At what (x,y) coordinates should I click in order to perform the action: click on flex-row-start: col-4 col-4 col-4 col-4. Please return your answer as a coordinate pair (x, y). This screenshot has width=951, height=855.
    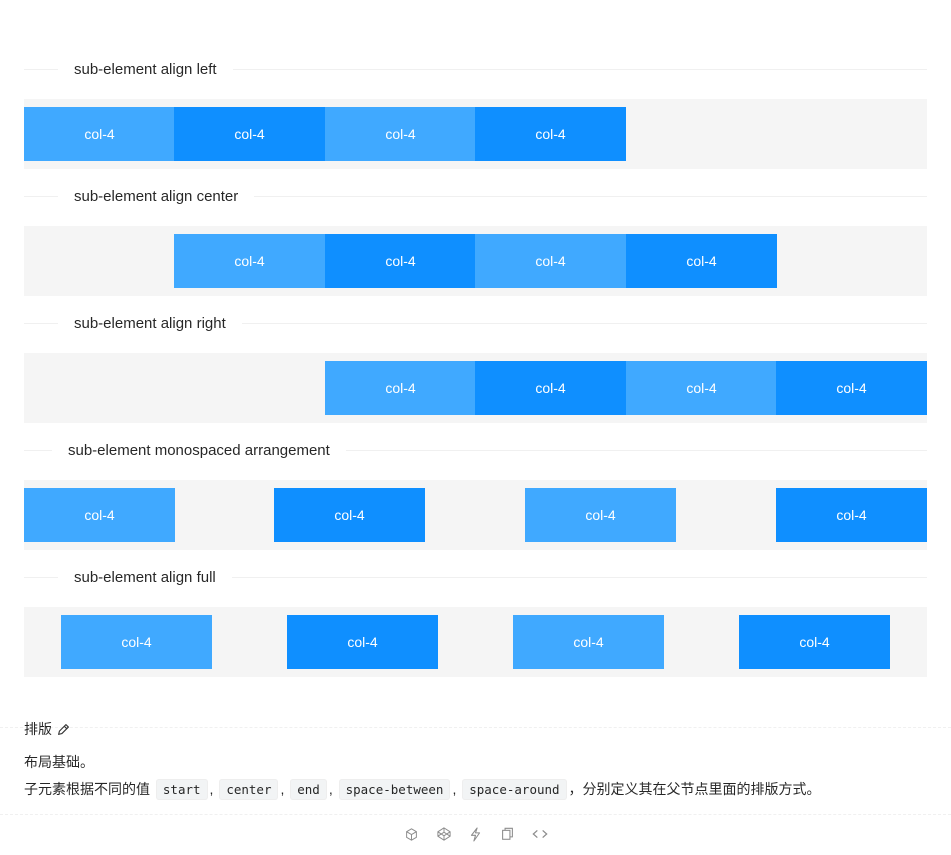
    Looking at the image, I should click on (475, 134).